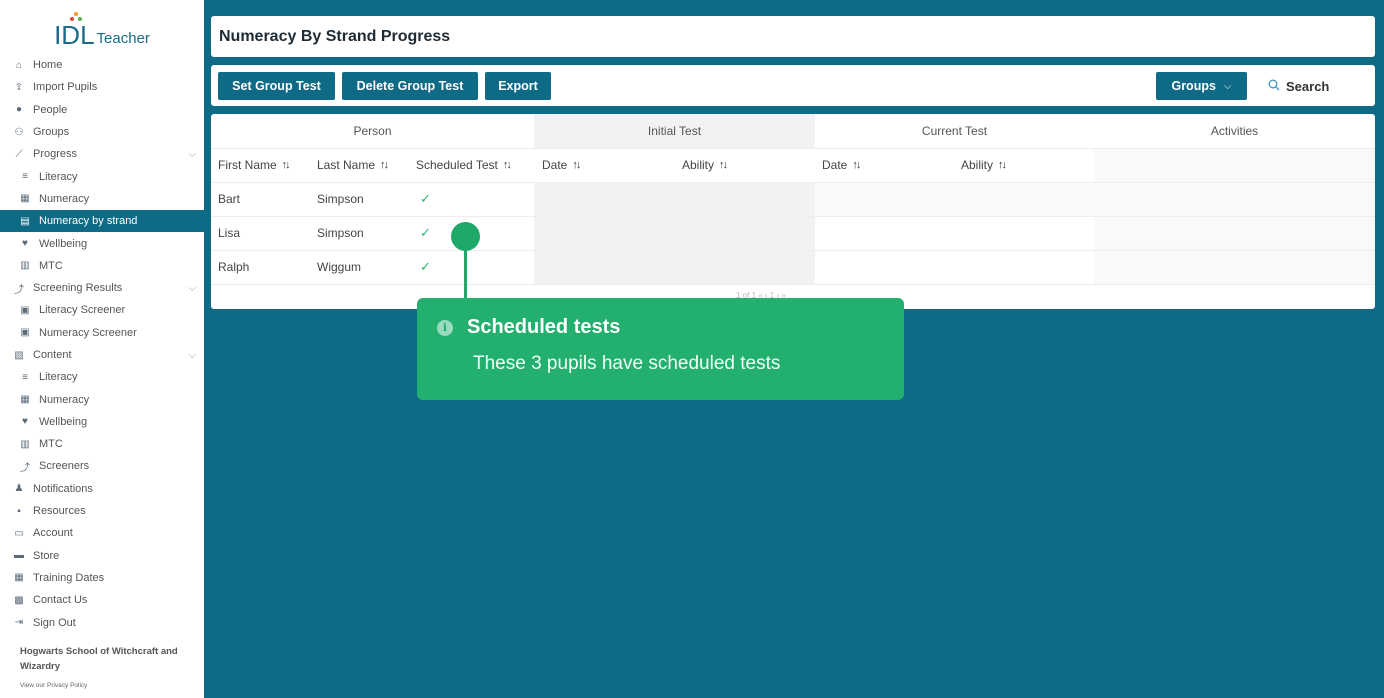 The image size is (1384, 698). Describe the element at coordinates (59, 511) in the screenshot. I see `sidebar-item-label: Resources` at that location.